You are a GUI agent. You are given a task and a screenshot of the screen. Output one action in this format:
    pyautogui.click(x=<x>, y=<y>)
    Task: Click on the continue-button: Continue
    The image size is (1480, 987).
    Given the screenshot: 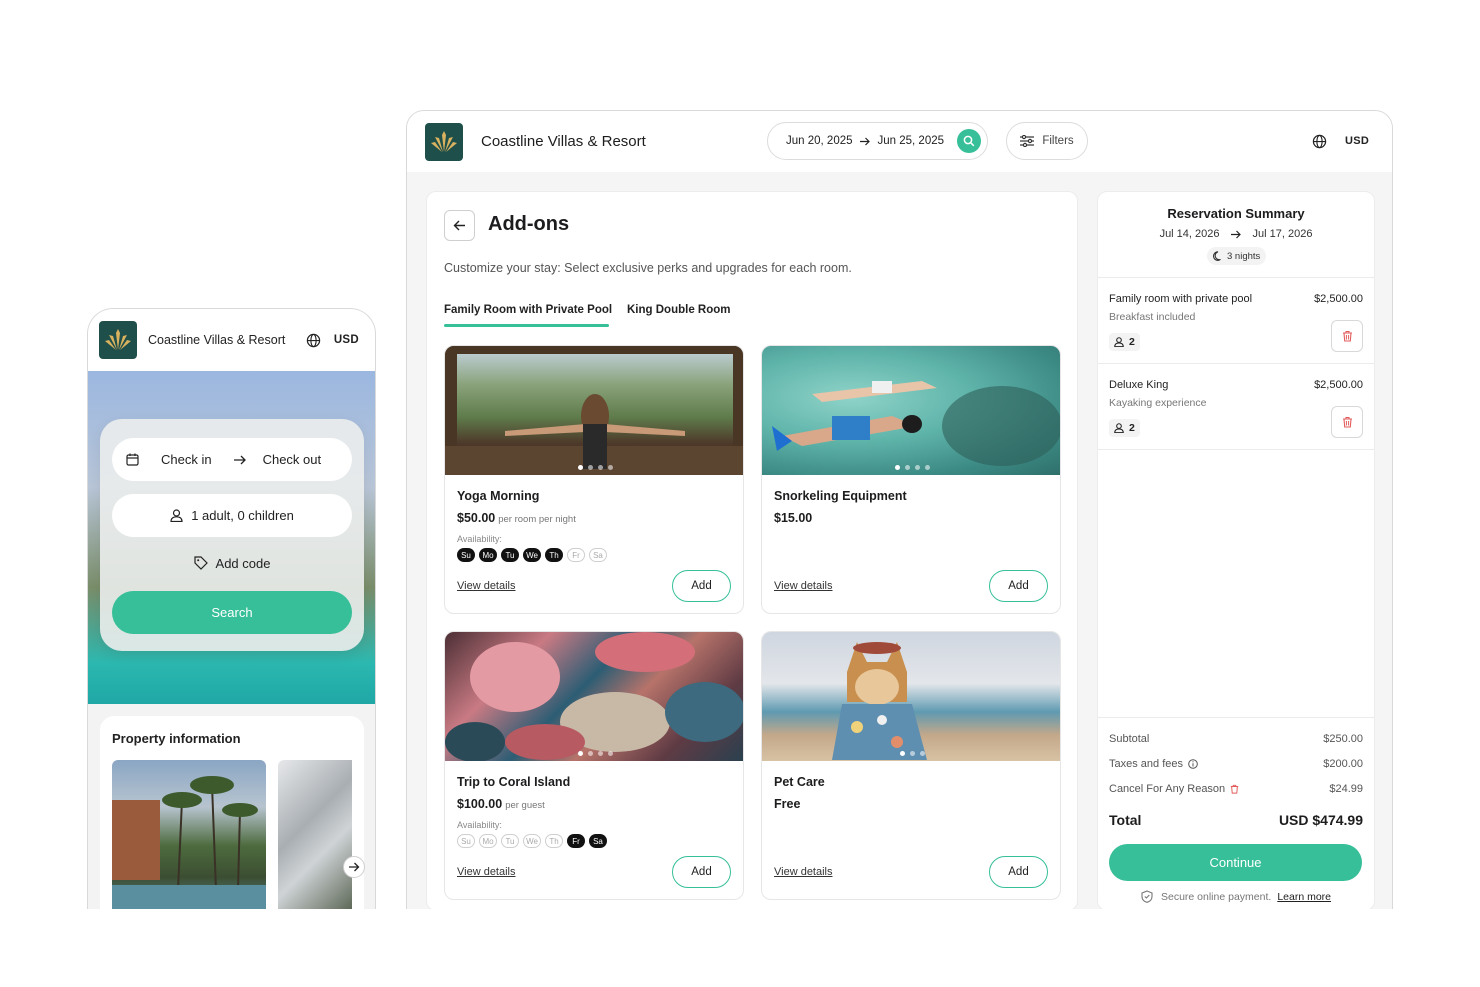 What is the action you would take?
    pyautogui.click(x=1235, y=862)
    